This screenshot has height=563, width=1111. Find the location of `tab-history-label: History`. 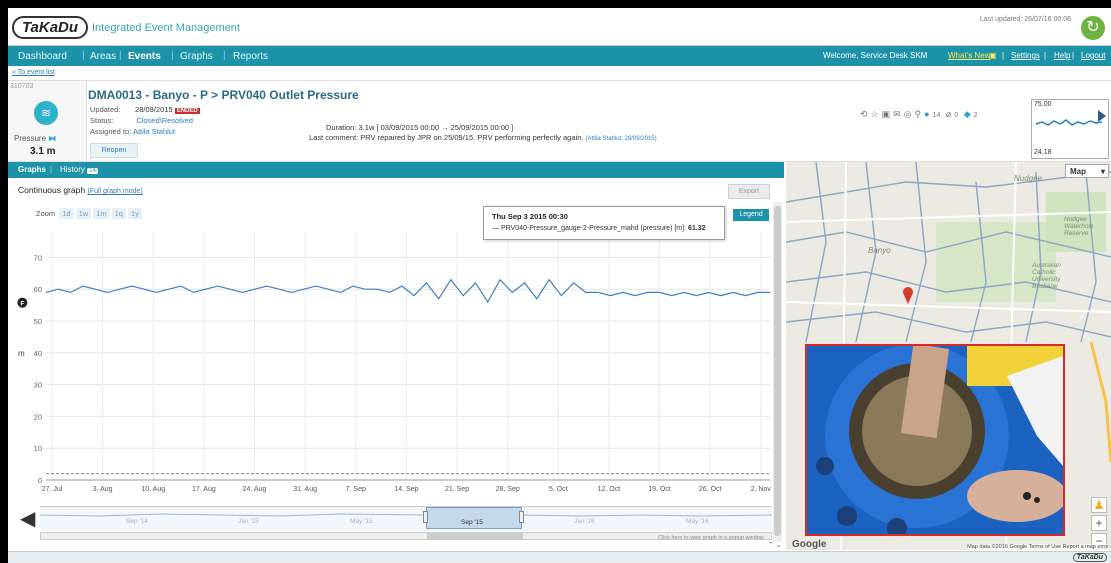

tab-history-label: History is located at coordinates (72, 169).